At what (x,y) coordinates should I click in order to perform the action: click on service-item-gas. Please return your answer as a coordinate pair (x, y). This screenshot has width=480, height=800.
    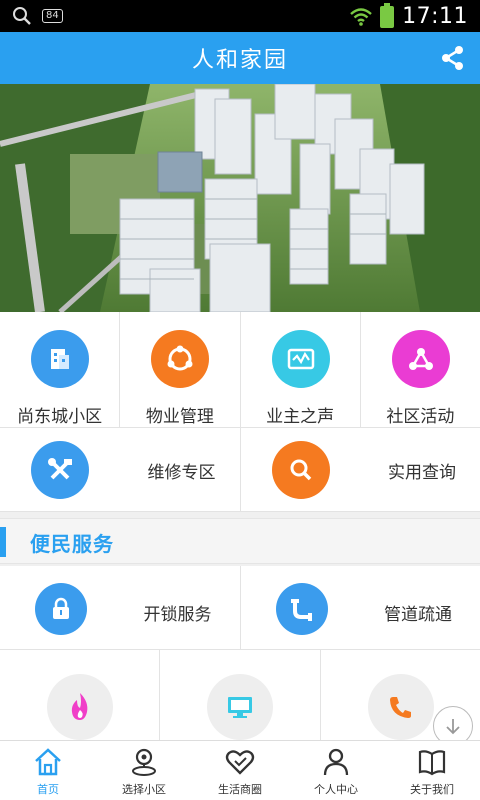
    Looking at the image, I should click on (80, 695).